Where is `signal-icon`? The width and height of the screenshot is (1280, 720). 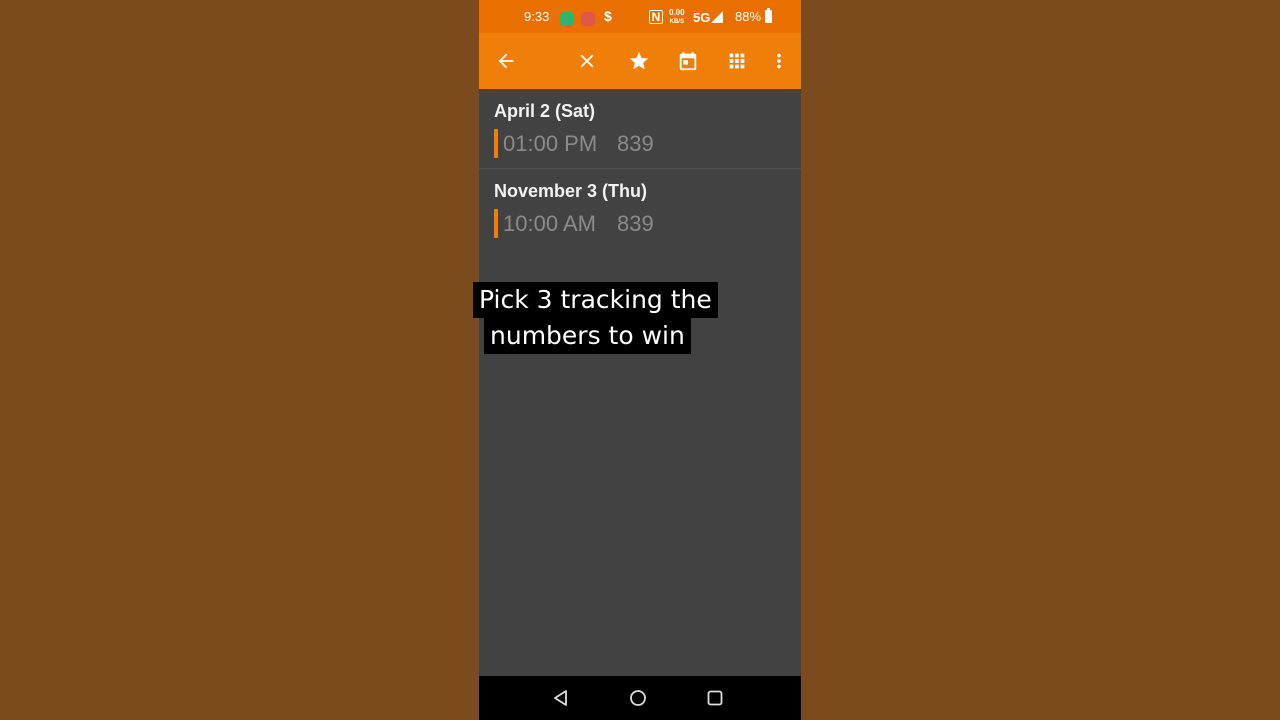
signal-icon is located at coordinates (717, 17).